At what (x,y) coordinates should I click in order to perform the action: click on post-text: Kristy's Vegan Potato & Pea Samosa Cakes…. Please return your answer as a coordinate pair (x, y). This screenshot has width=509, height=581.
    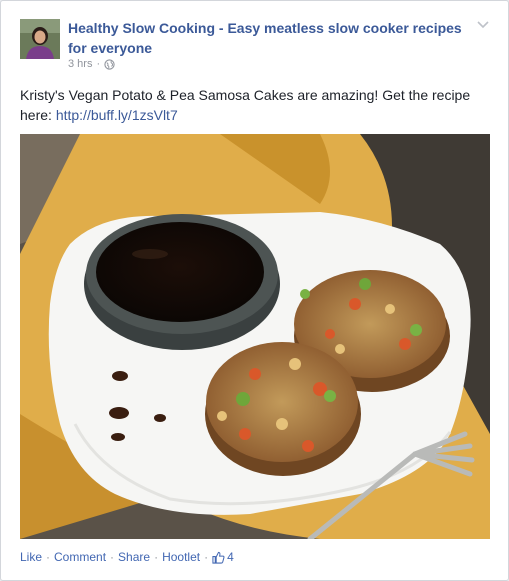
    Looking at the image, I should click on (255, 105).